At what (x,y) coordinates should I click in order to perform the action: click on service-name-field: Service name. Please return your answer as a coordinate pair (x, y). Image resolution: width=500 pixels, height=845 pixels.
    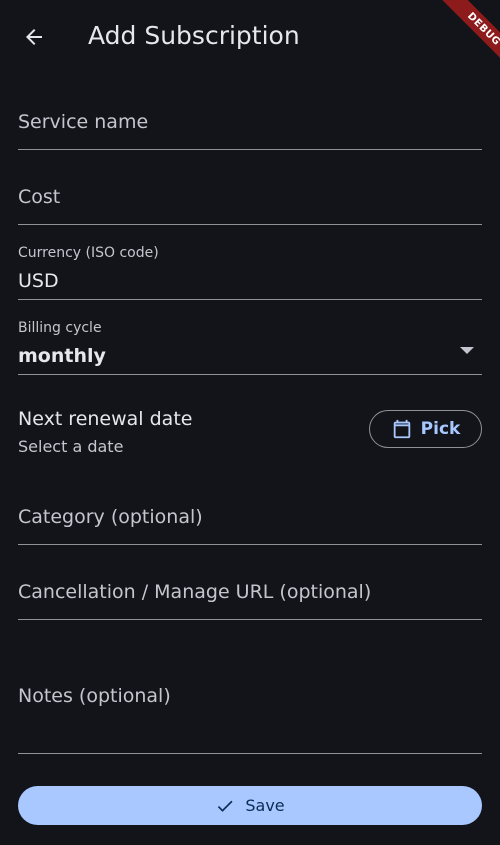
    Looking at the image, I should click on (250, 125).